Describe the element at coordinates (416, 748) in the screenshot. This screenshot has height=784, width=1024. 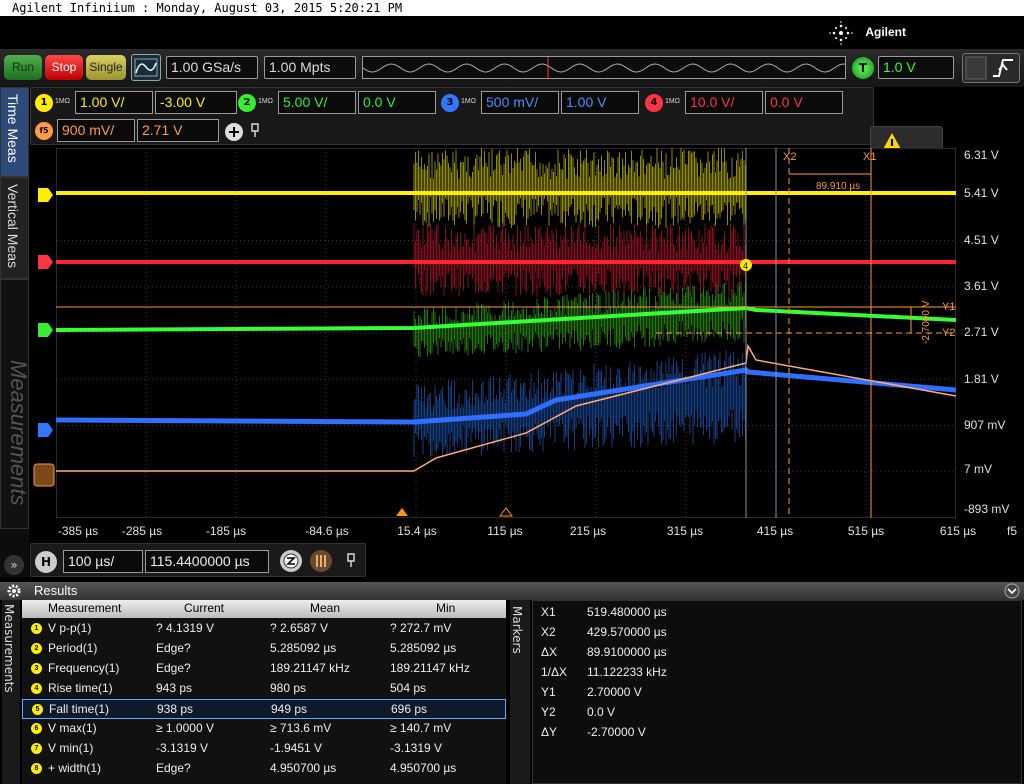
I see `measurement-min: -3.1319 V` at that location.